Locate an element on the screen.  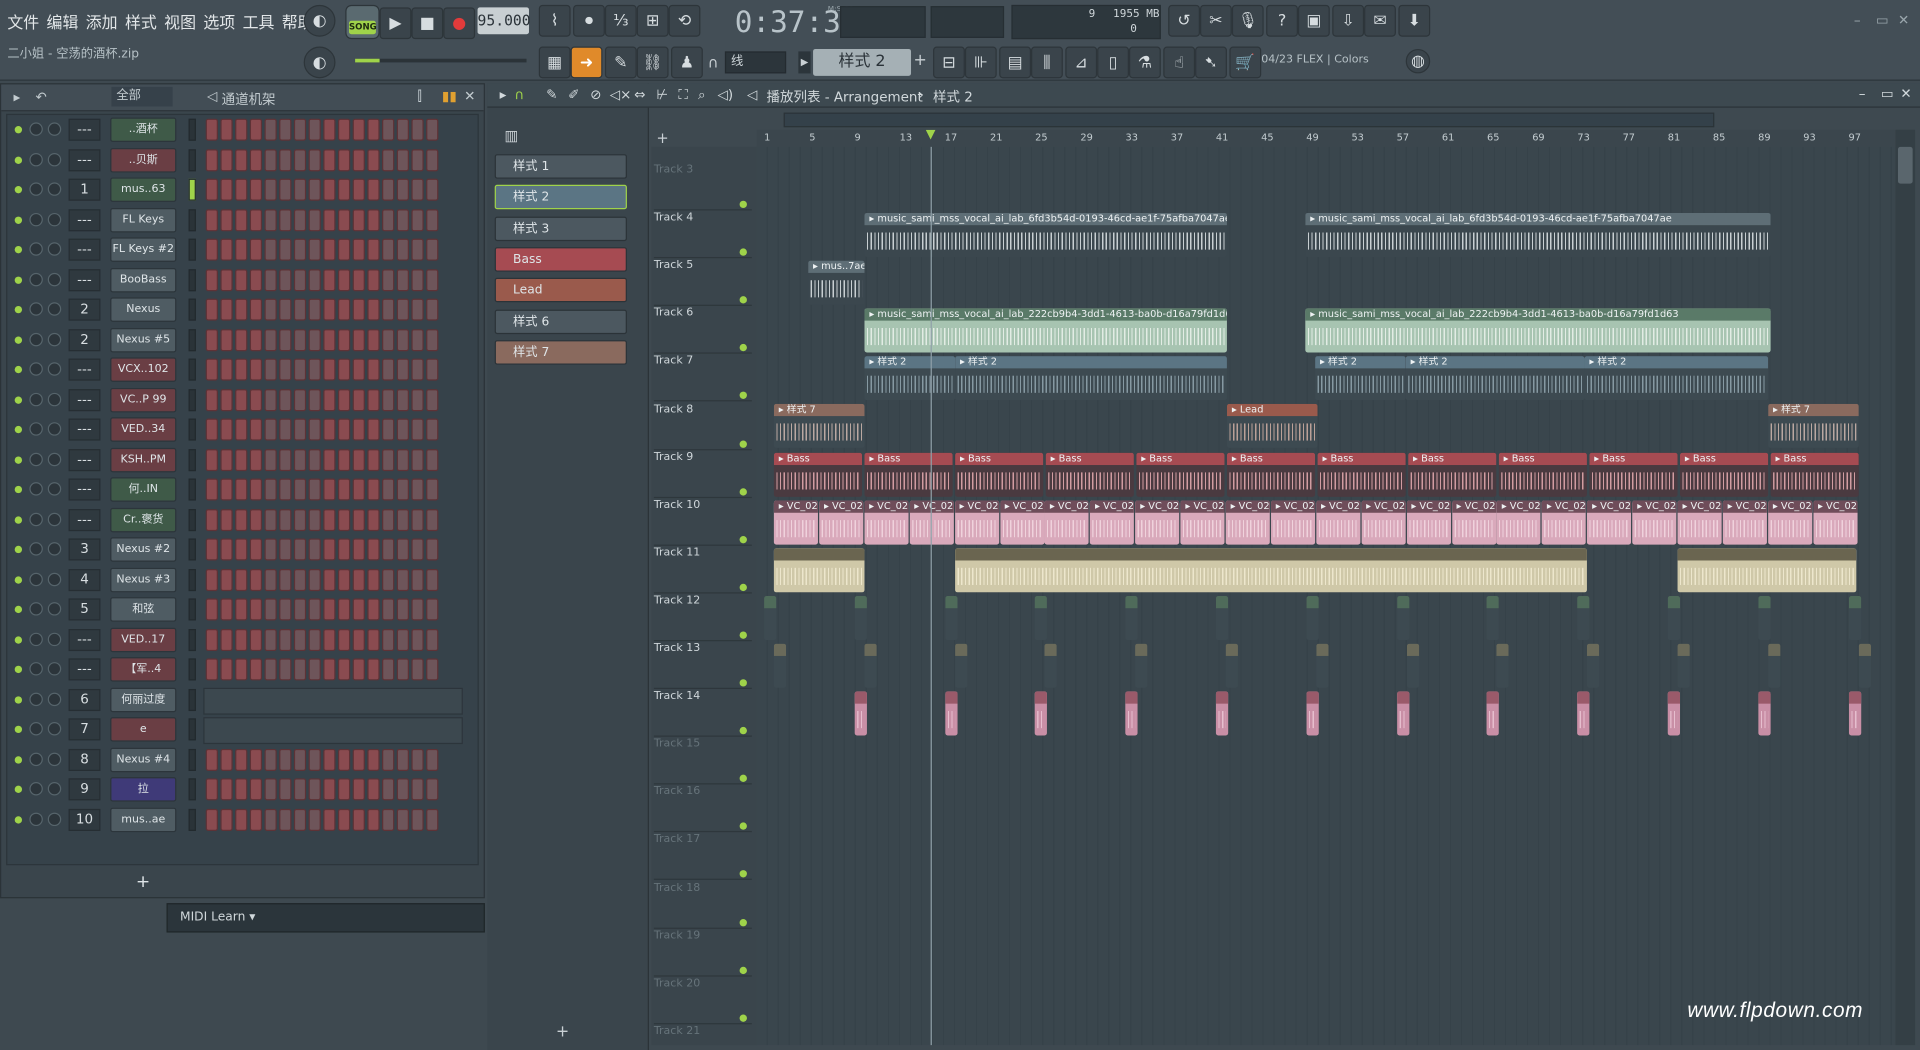
delete-tool-icon: ⊘ is located at coordinates (595, 95).